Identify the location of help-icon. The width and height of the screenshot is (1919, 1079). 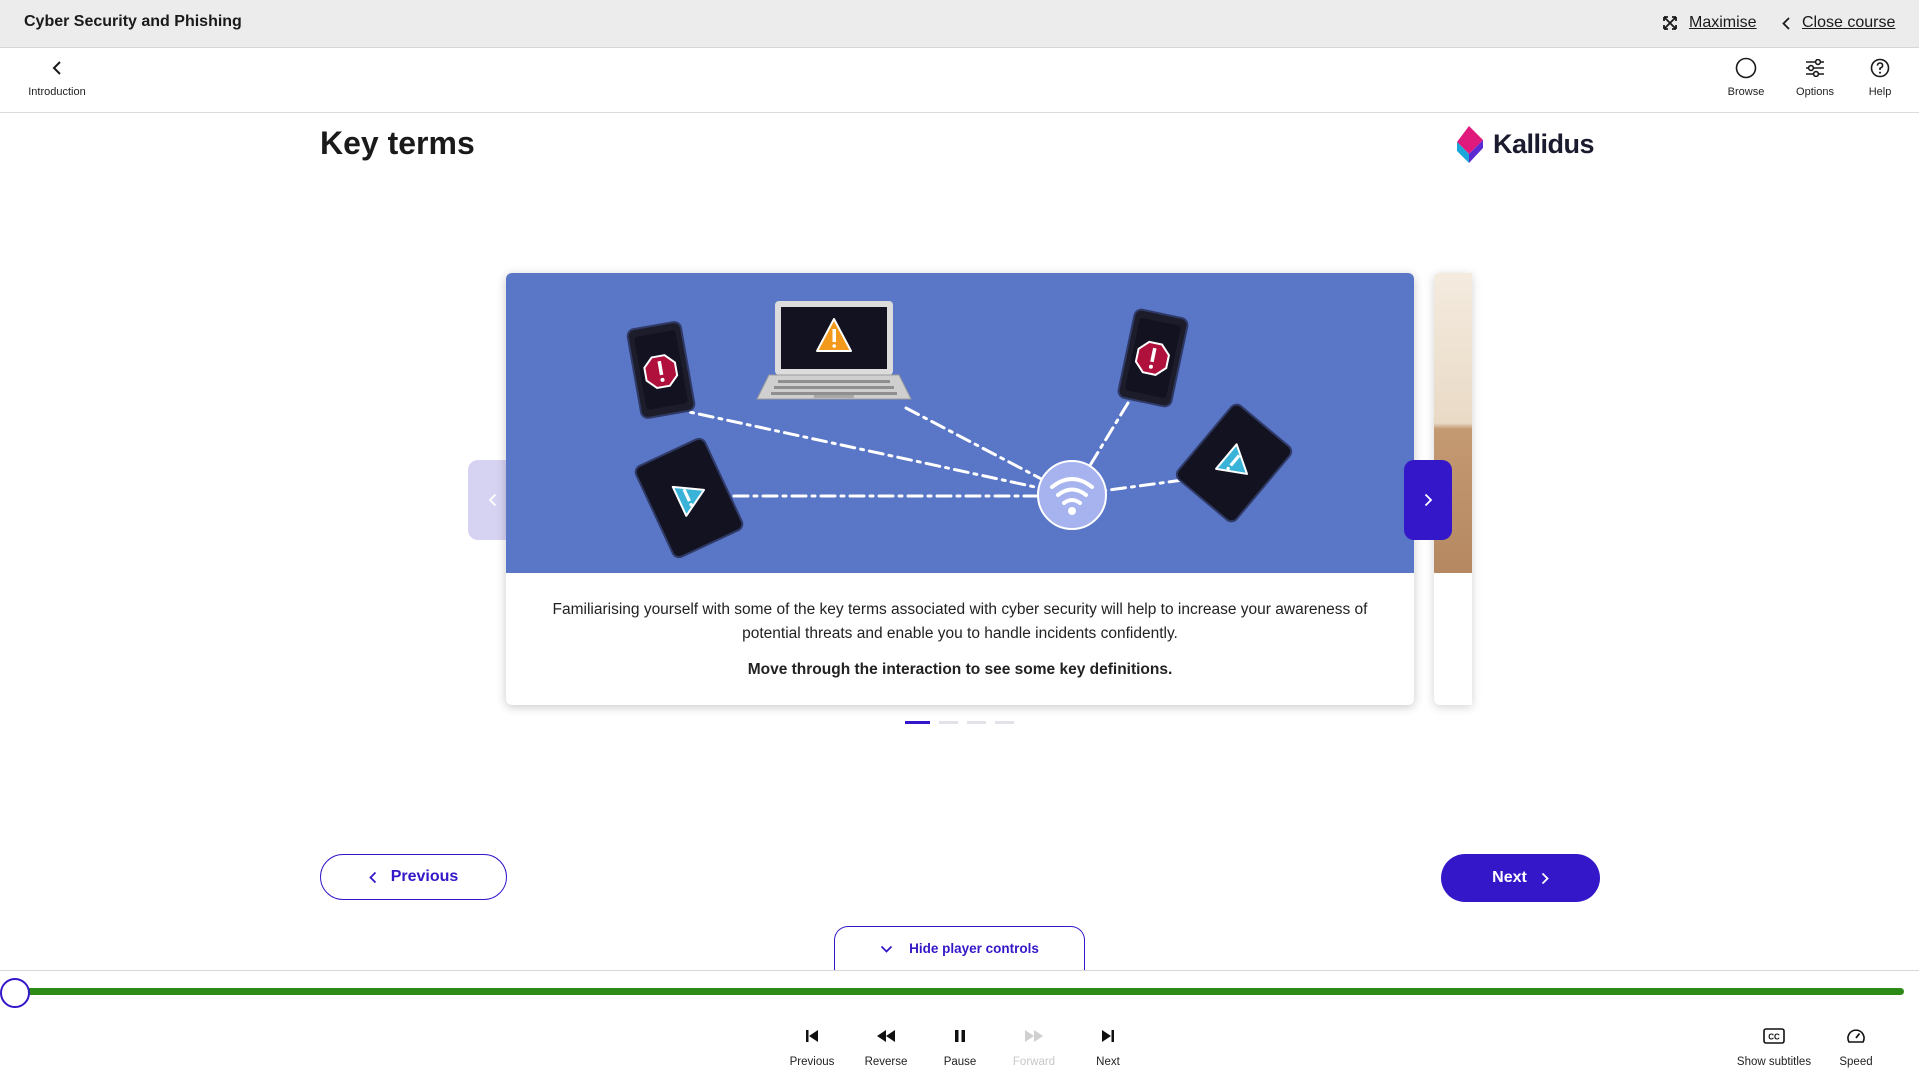
(1880, 68).